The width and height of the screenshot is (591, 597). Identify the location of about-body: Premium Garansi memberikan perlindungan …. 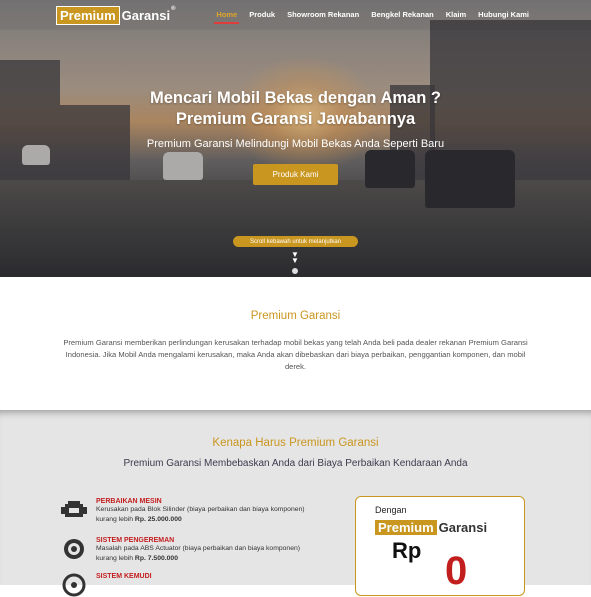
(295, 354).